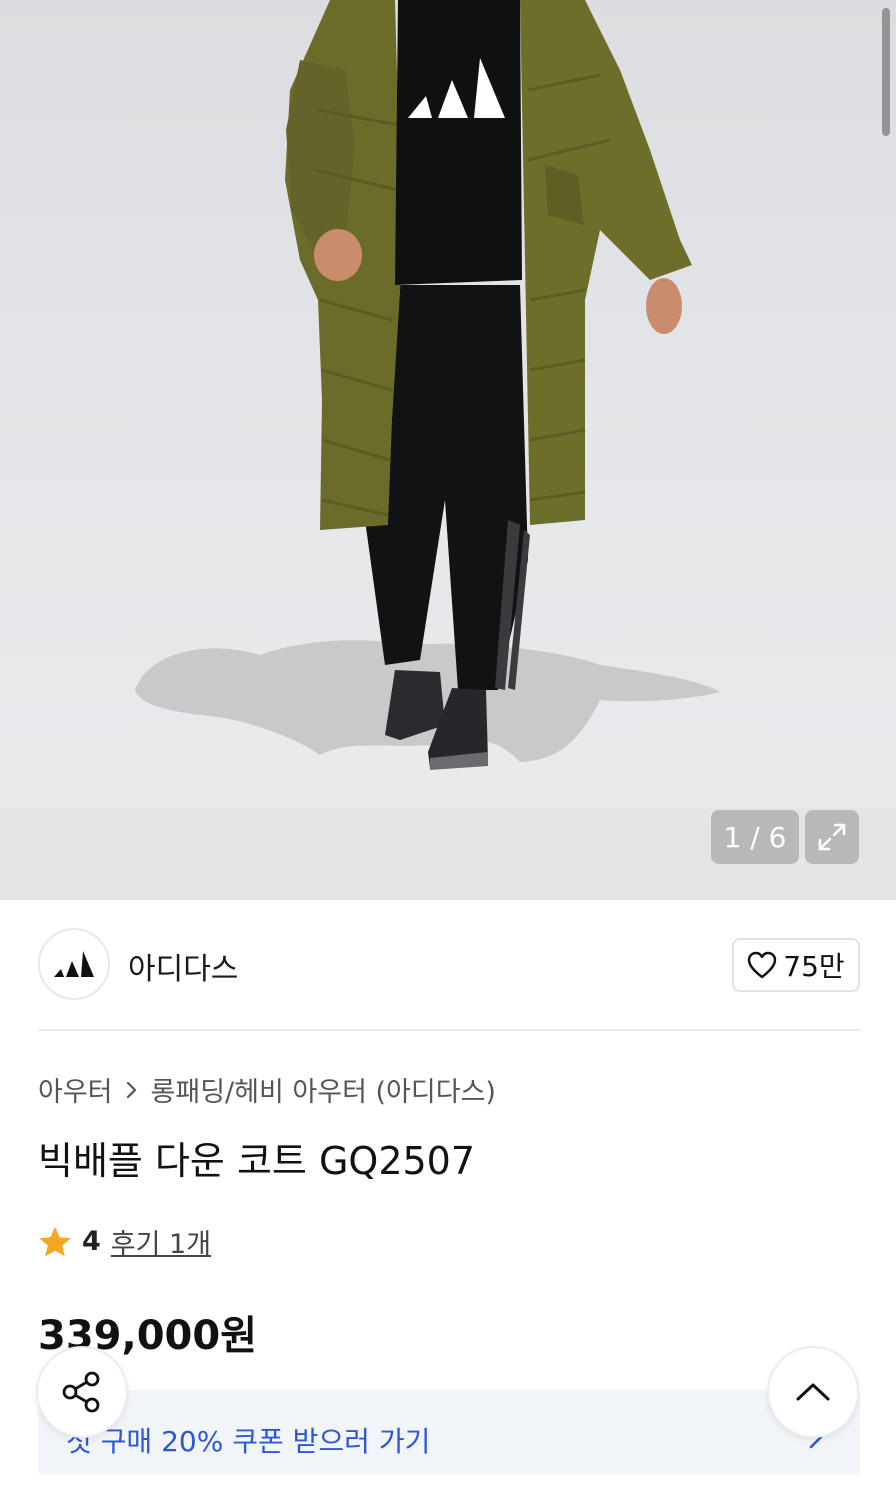 This screenshot has height=1500, width=896. I want to click on scroll-top-button, so click(813, 1392).